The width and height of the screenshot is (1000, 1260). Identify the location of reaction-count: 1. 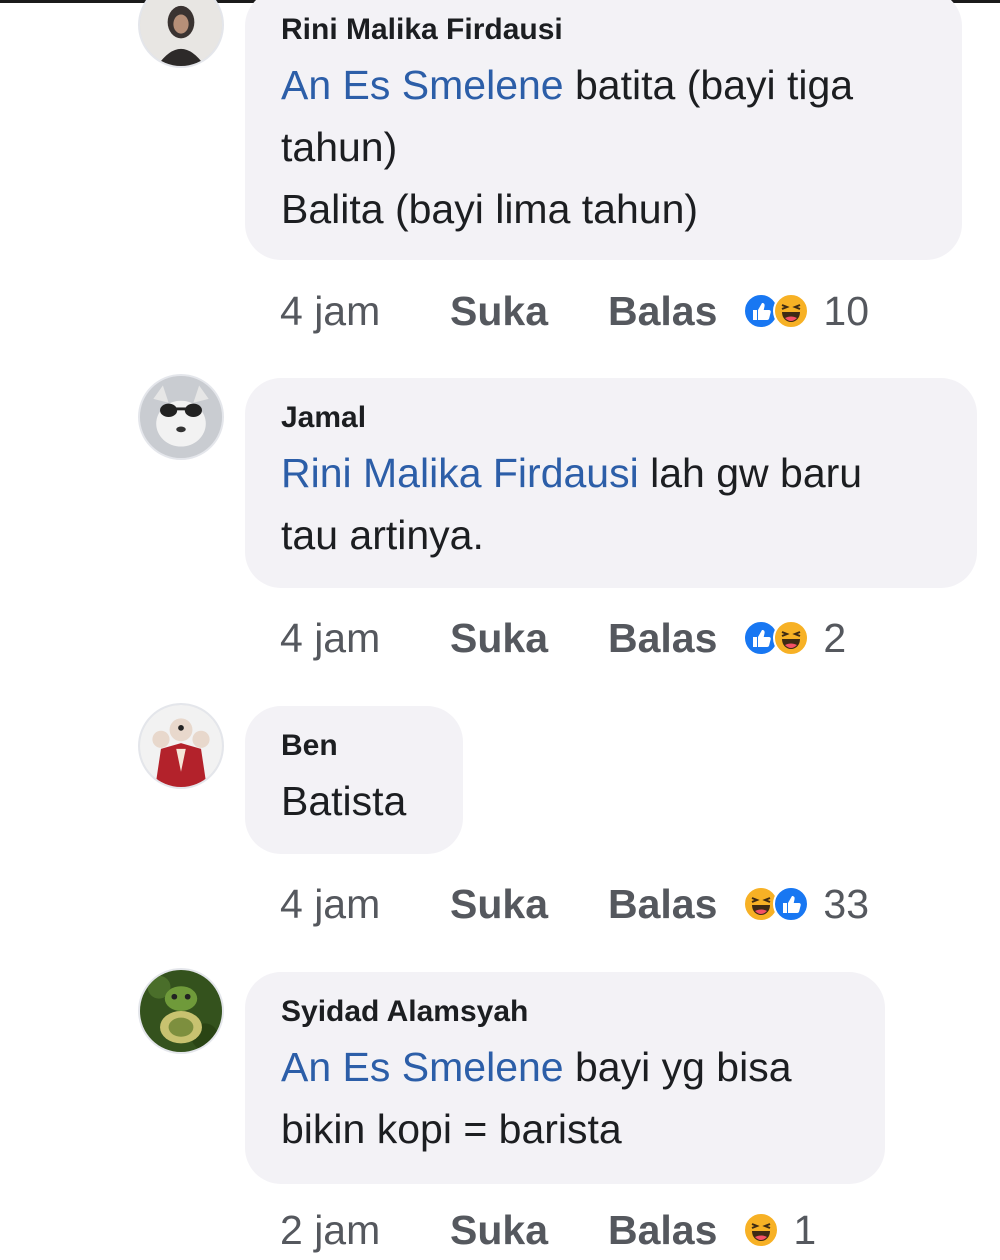
(805, 1229).